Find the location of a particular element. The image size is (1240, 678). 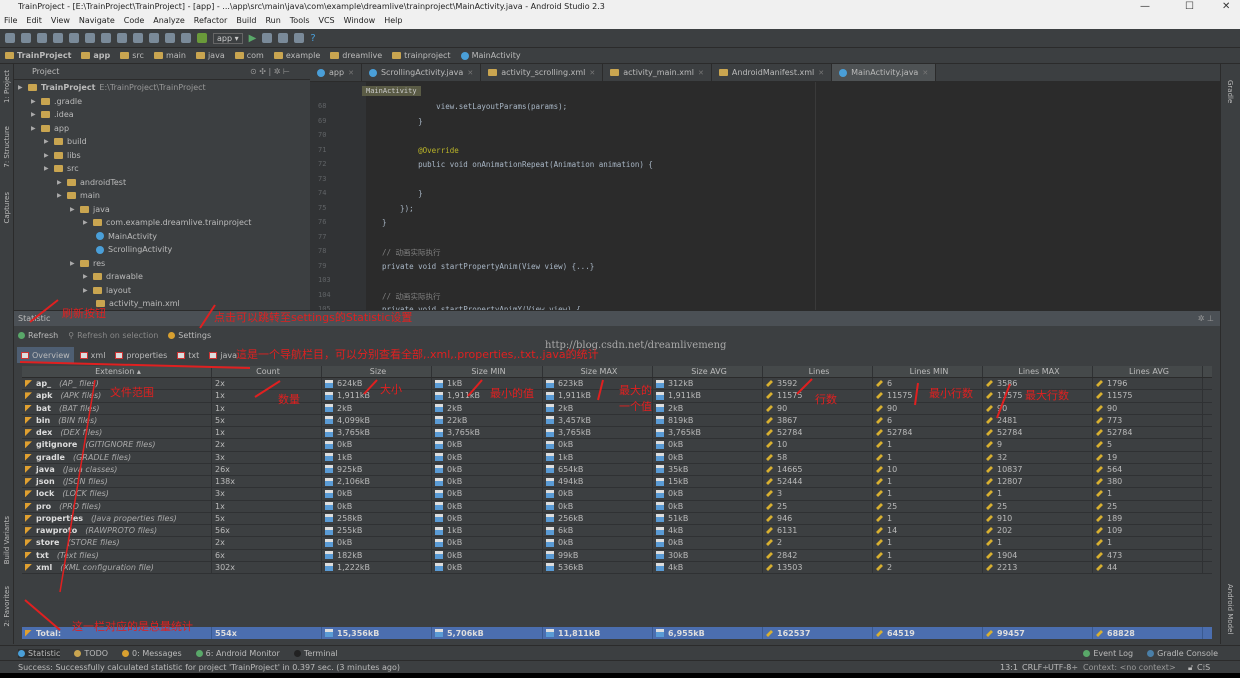

editor-breadcrumb: MainActivity is located at coordinates (391, 91).